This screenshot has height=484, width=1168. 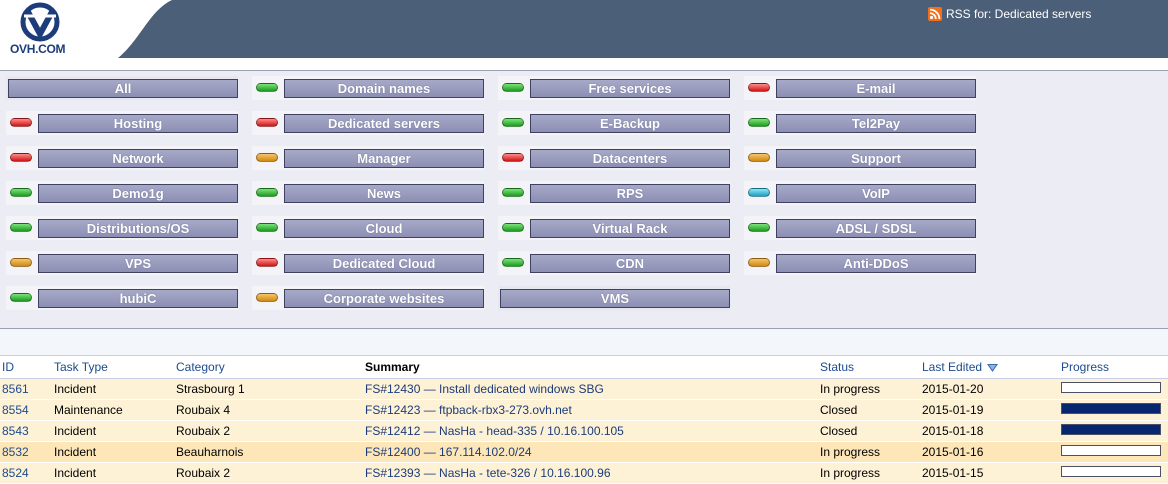 I want to click on category-network: Network, so click(x=122, y=158).